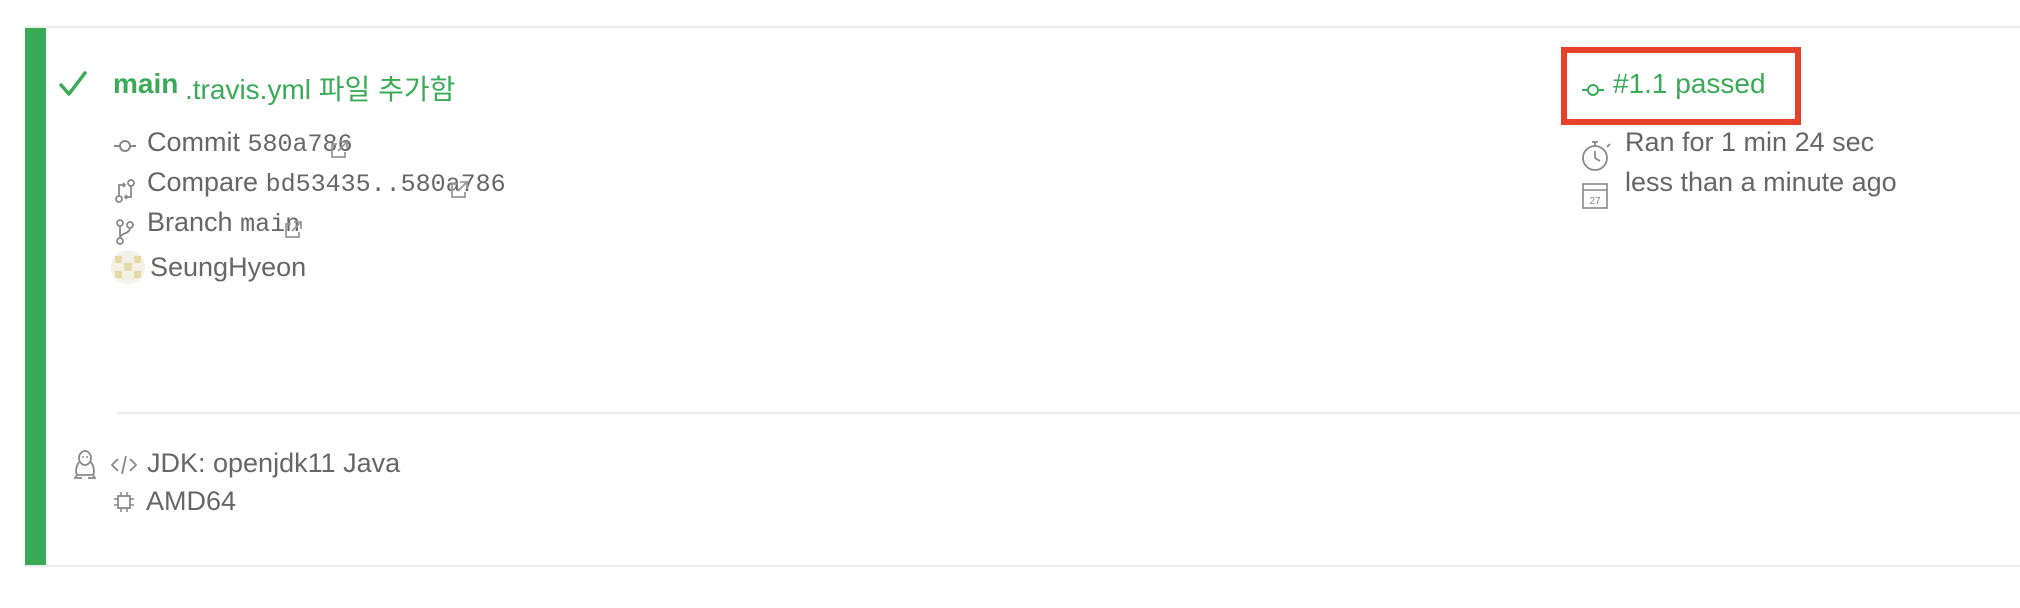 This screenshot has width=2020, height=608. I want to click on author-name: SeungHyeon, so click(228, 267).